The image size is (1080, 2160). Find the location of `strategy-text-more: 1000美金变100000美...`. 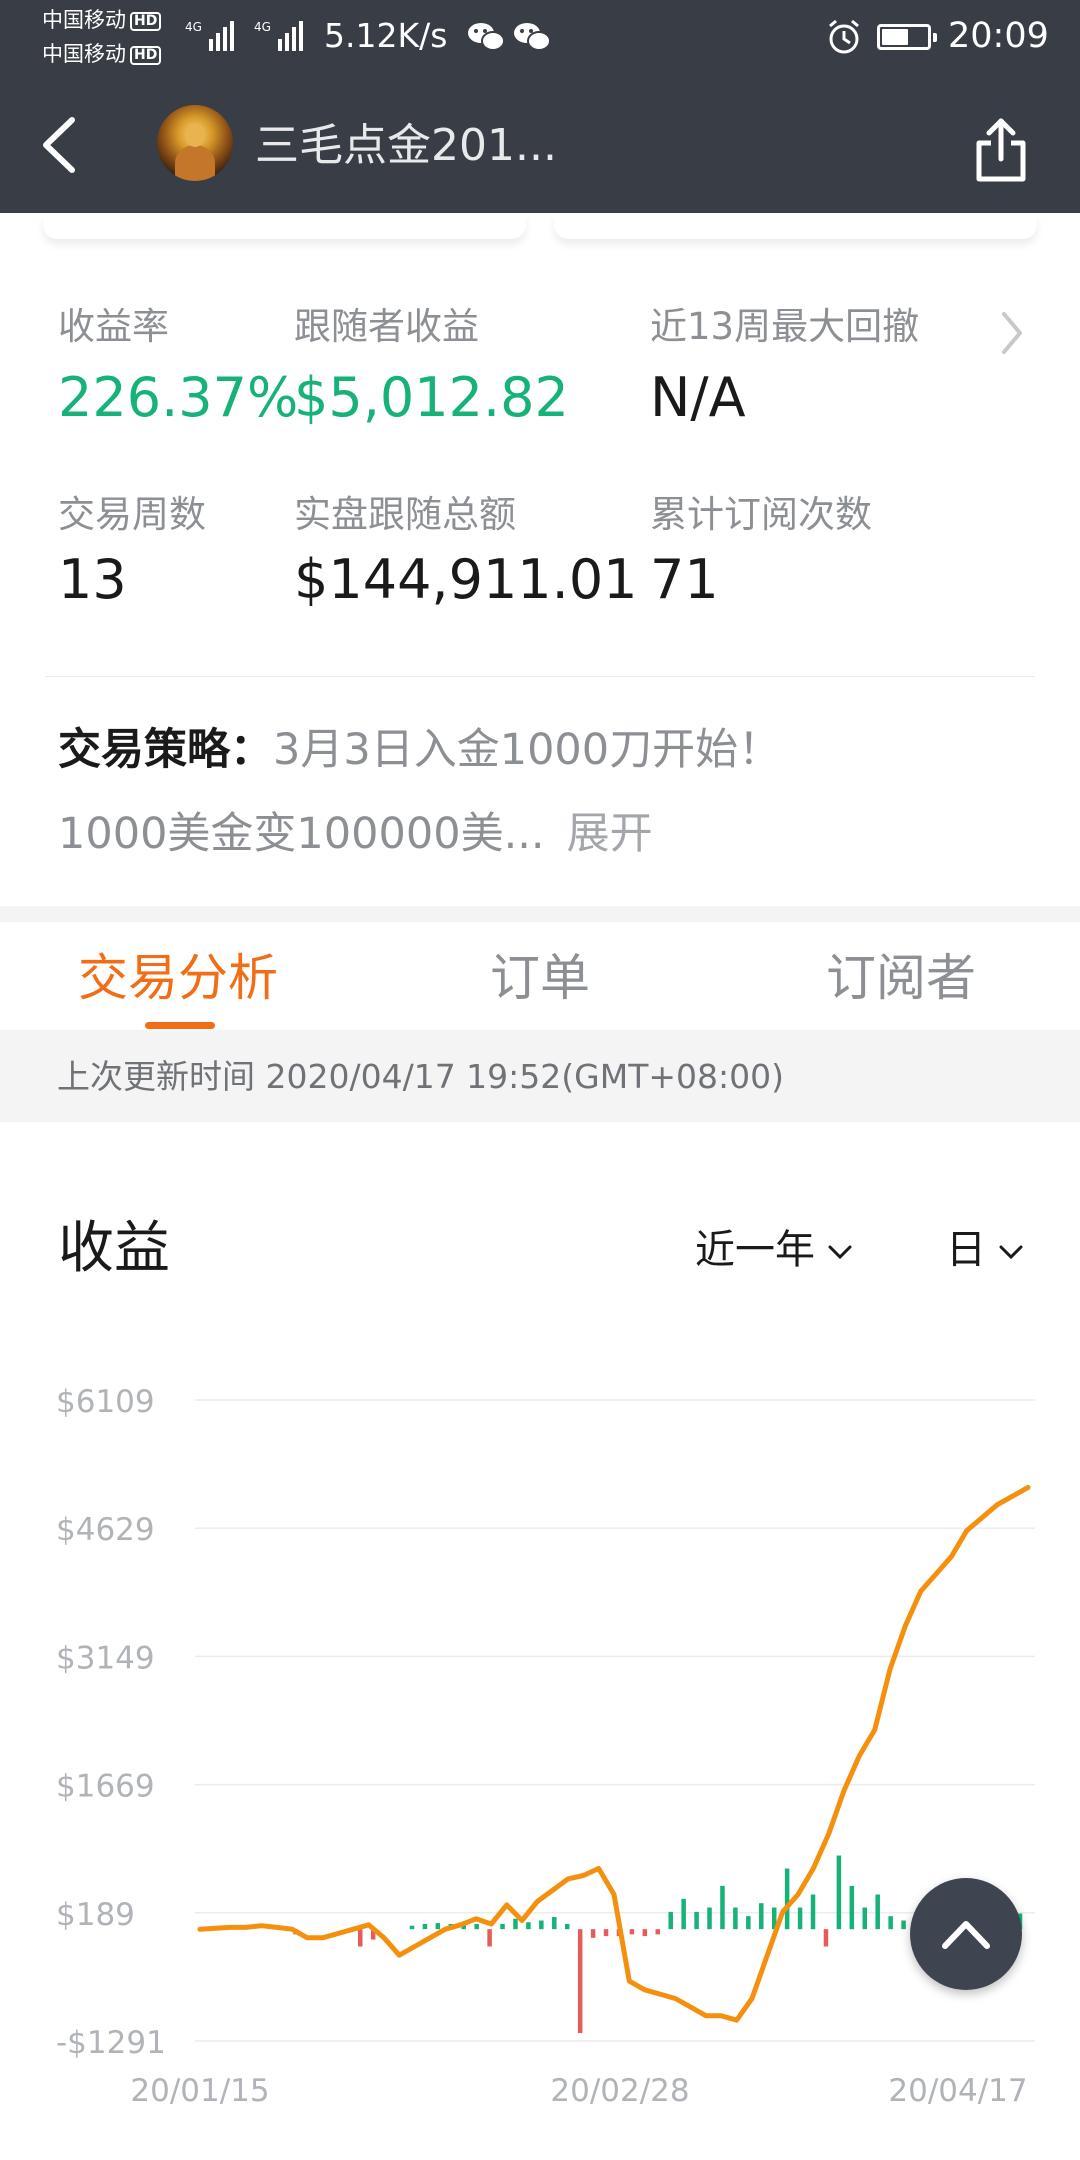

strategy-text-more: 1000美金变100000美... is located at coordinates (301, 834).